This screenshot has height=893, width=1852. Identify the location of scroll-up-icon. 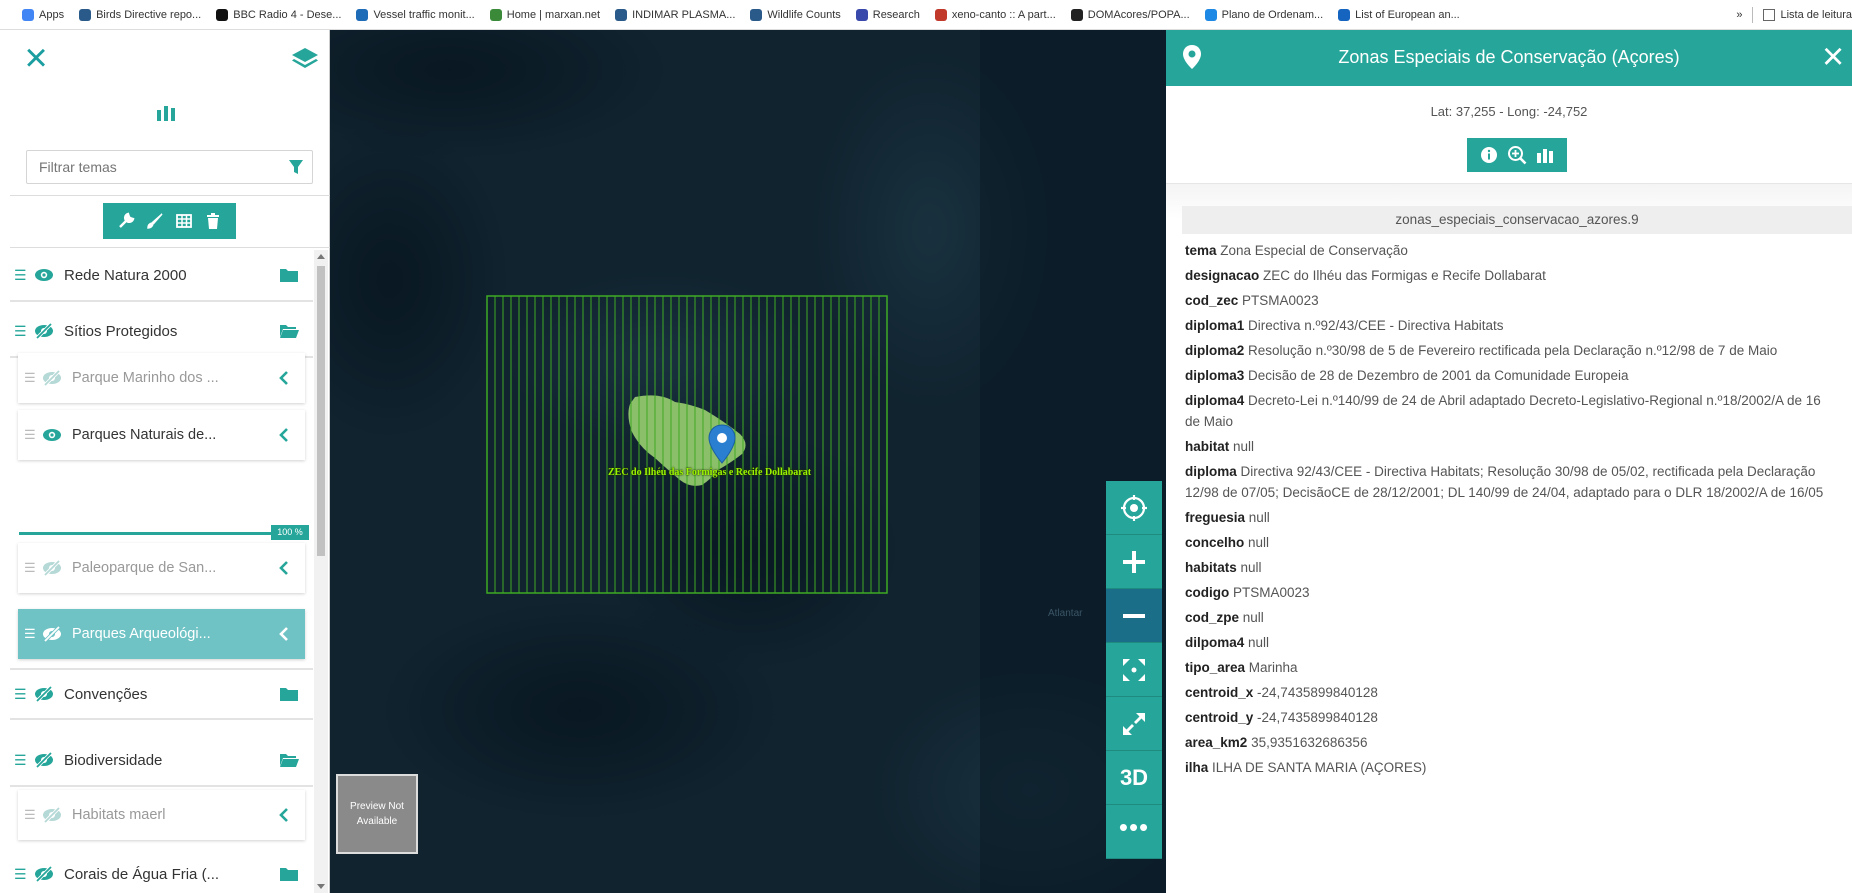
(321, 256).